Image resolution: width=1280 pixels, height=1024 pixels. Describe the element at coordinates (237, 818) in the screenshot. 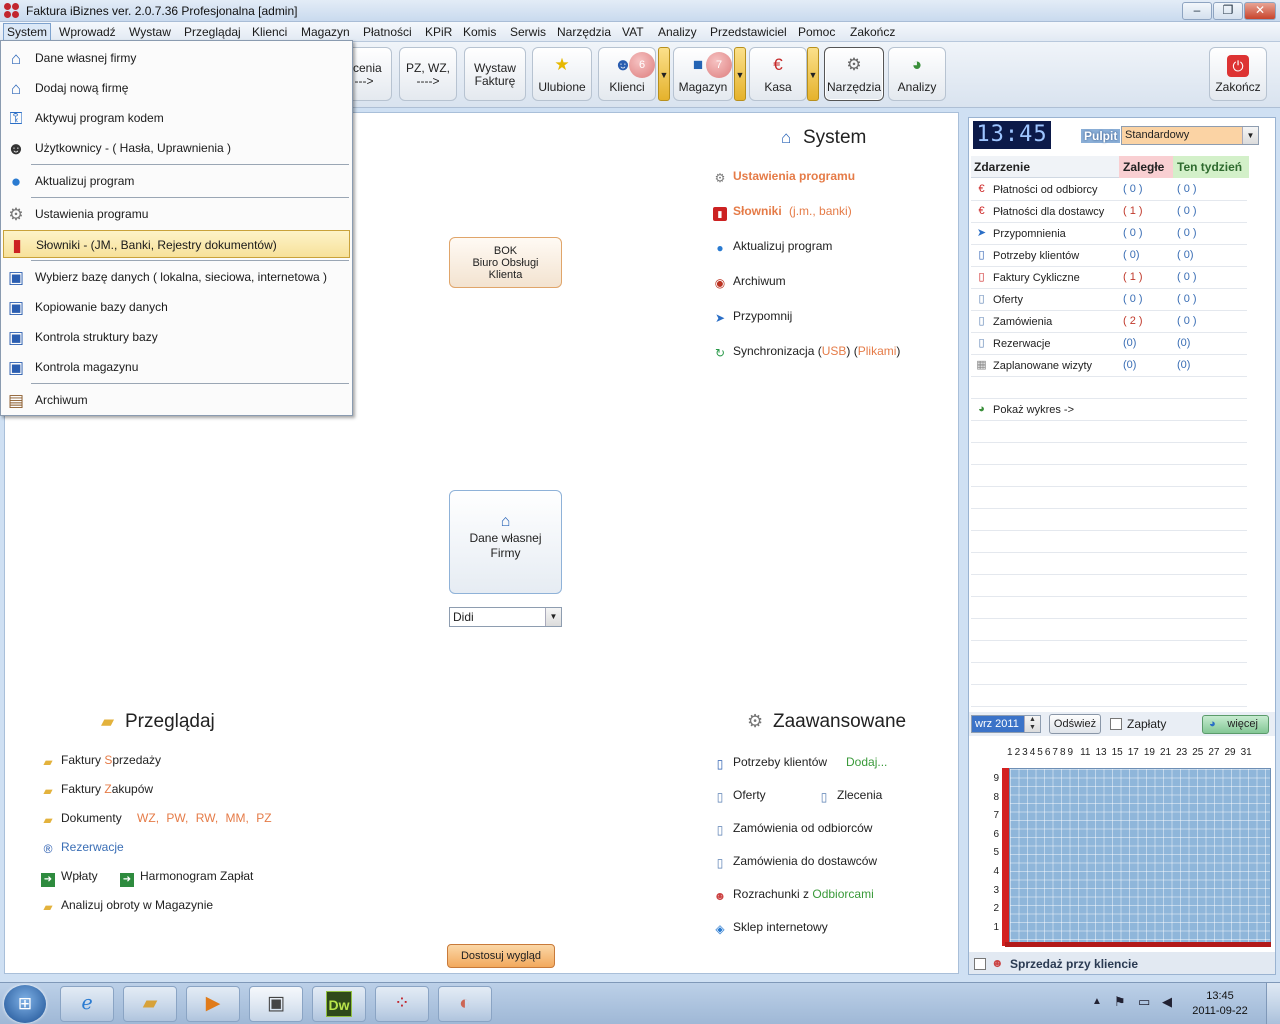

I see `dok-mm-link: MM,` at that location.